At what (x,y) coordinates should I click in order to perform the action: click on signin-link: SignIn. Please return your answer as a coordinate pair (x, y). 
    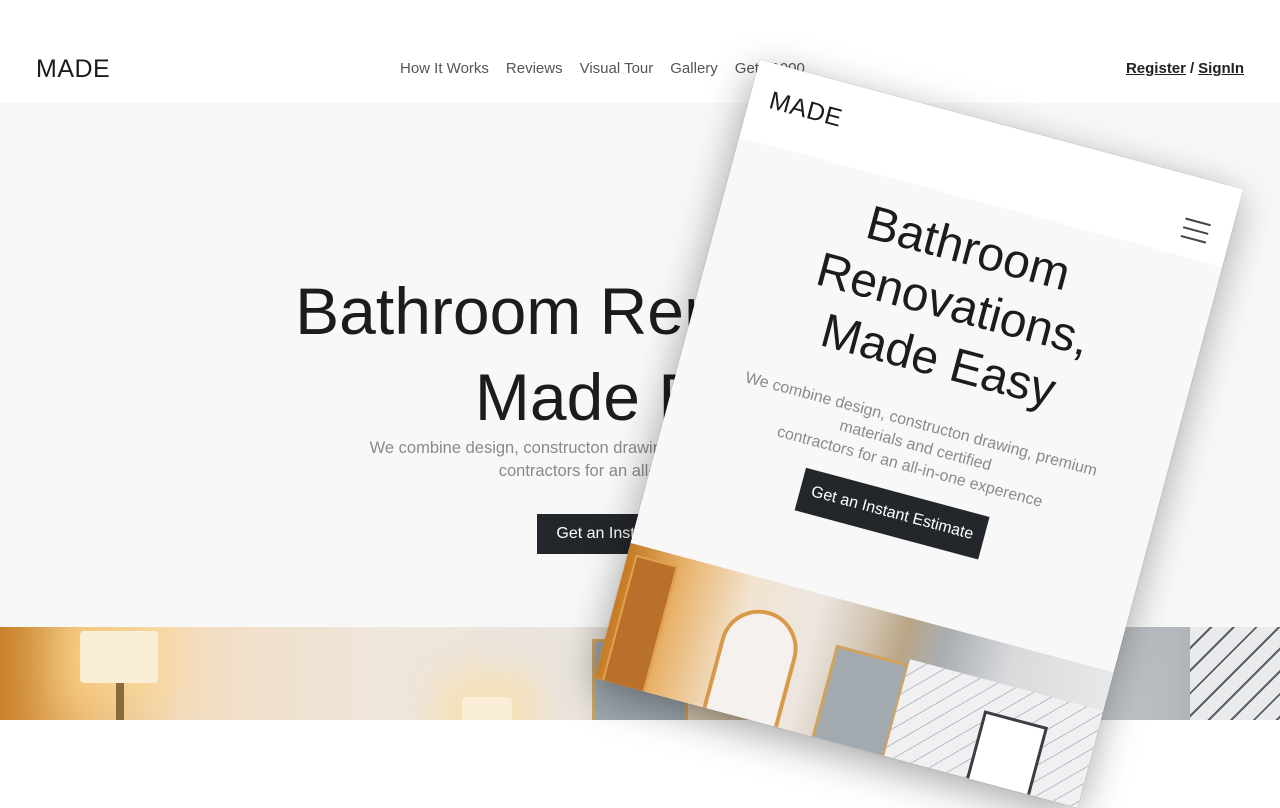
    Looking at the image, I should click on (1221, 68).